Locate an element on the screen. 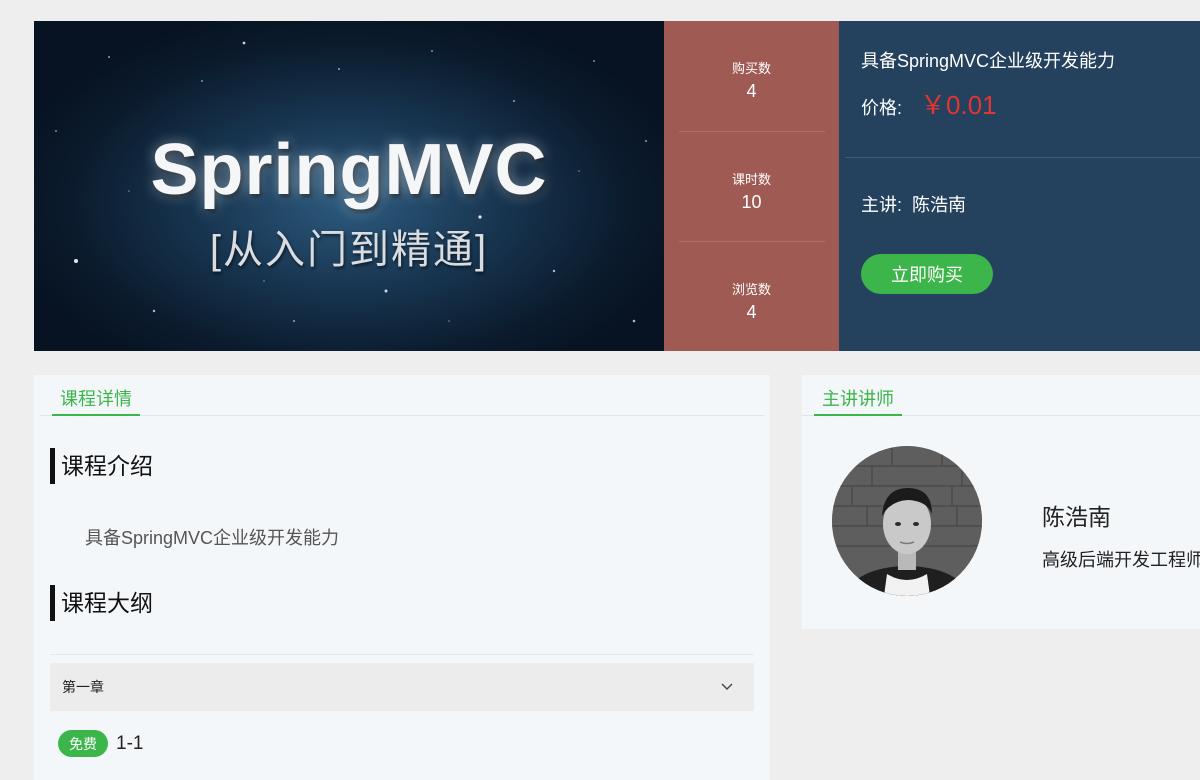  instructor-name: 陈浩南 is located at coordinates (1076, 517).